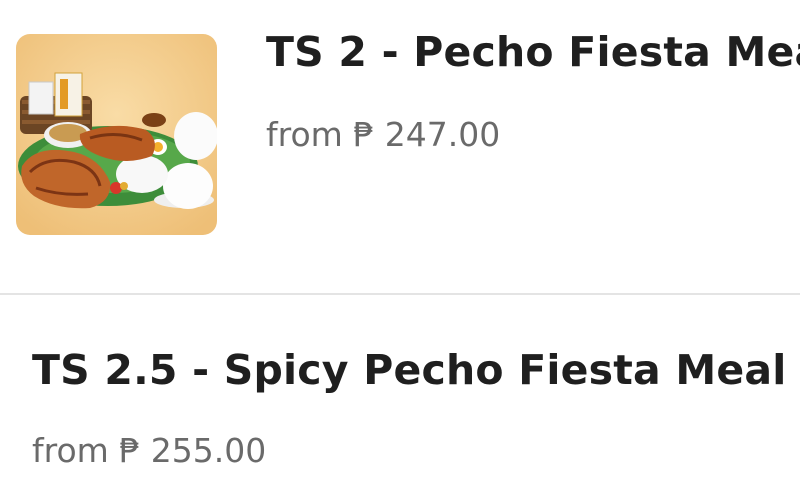 This screenshot has width=800, height=495. What do you see at coordinates (149, 450) in the screenshot?
I see `menu-item-price: from ₱ 255.00` at bounding box center [149, 450].